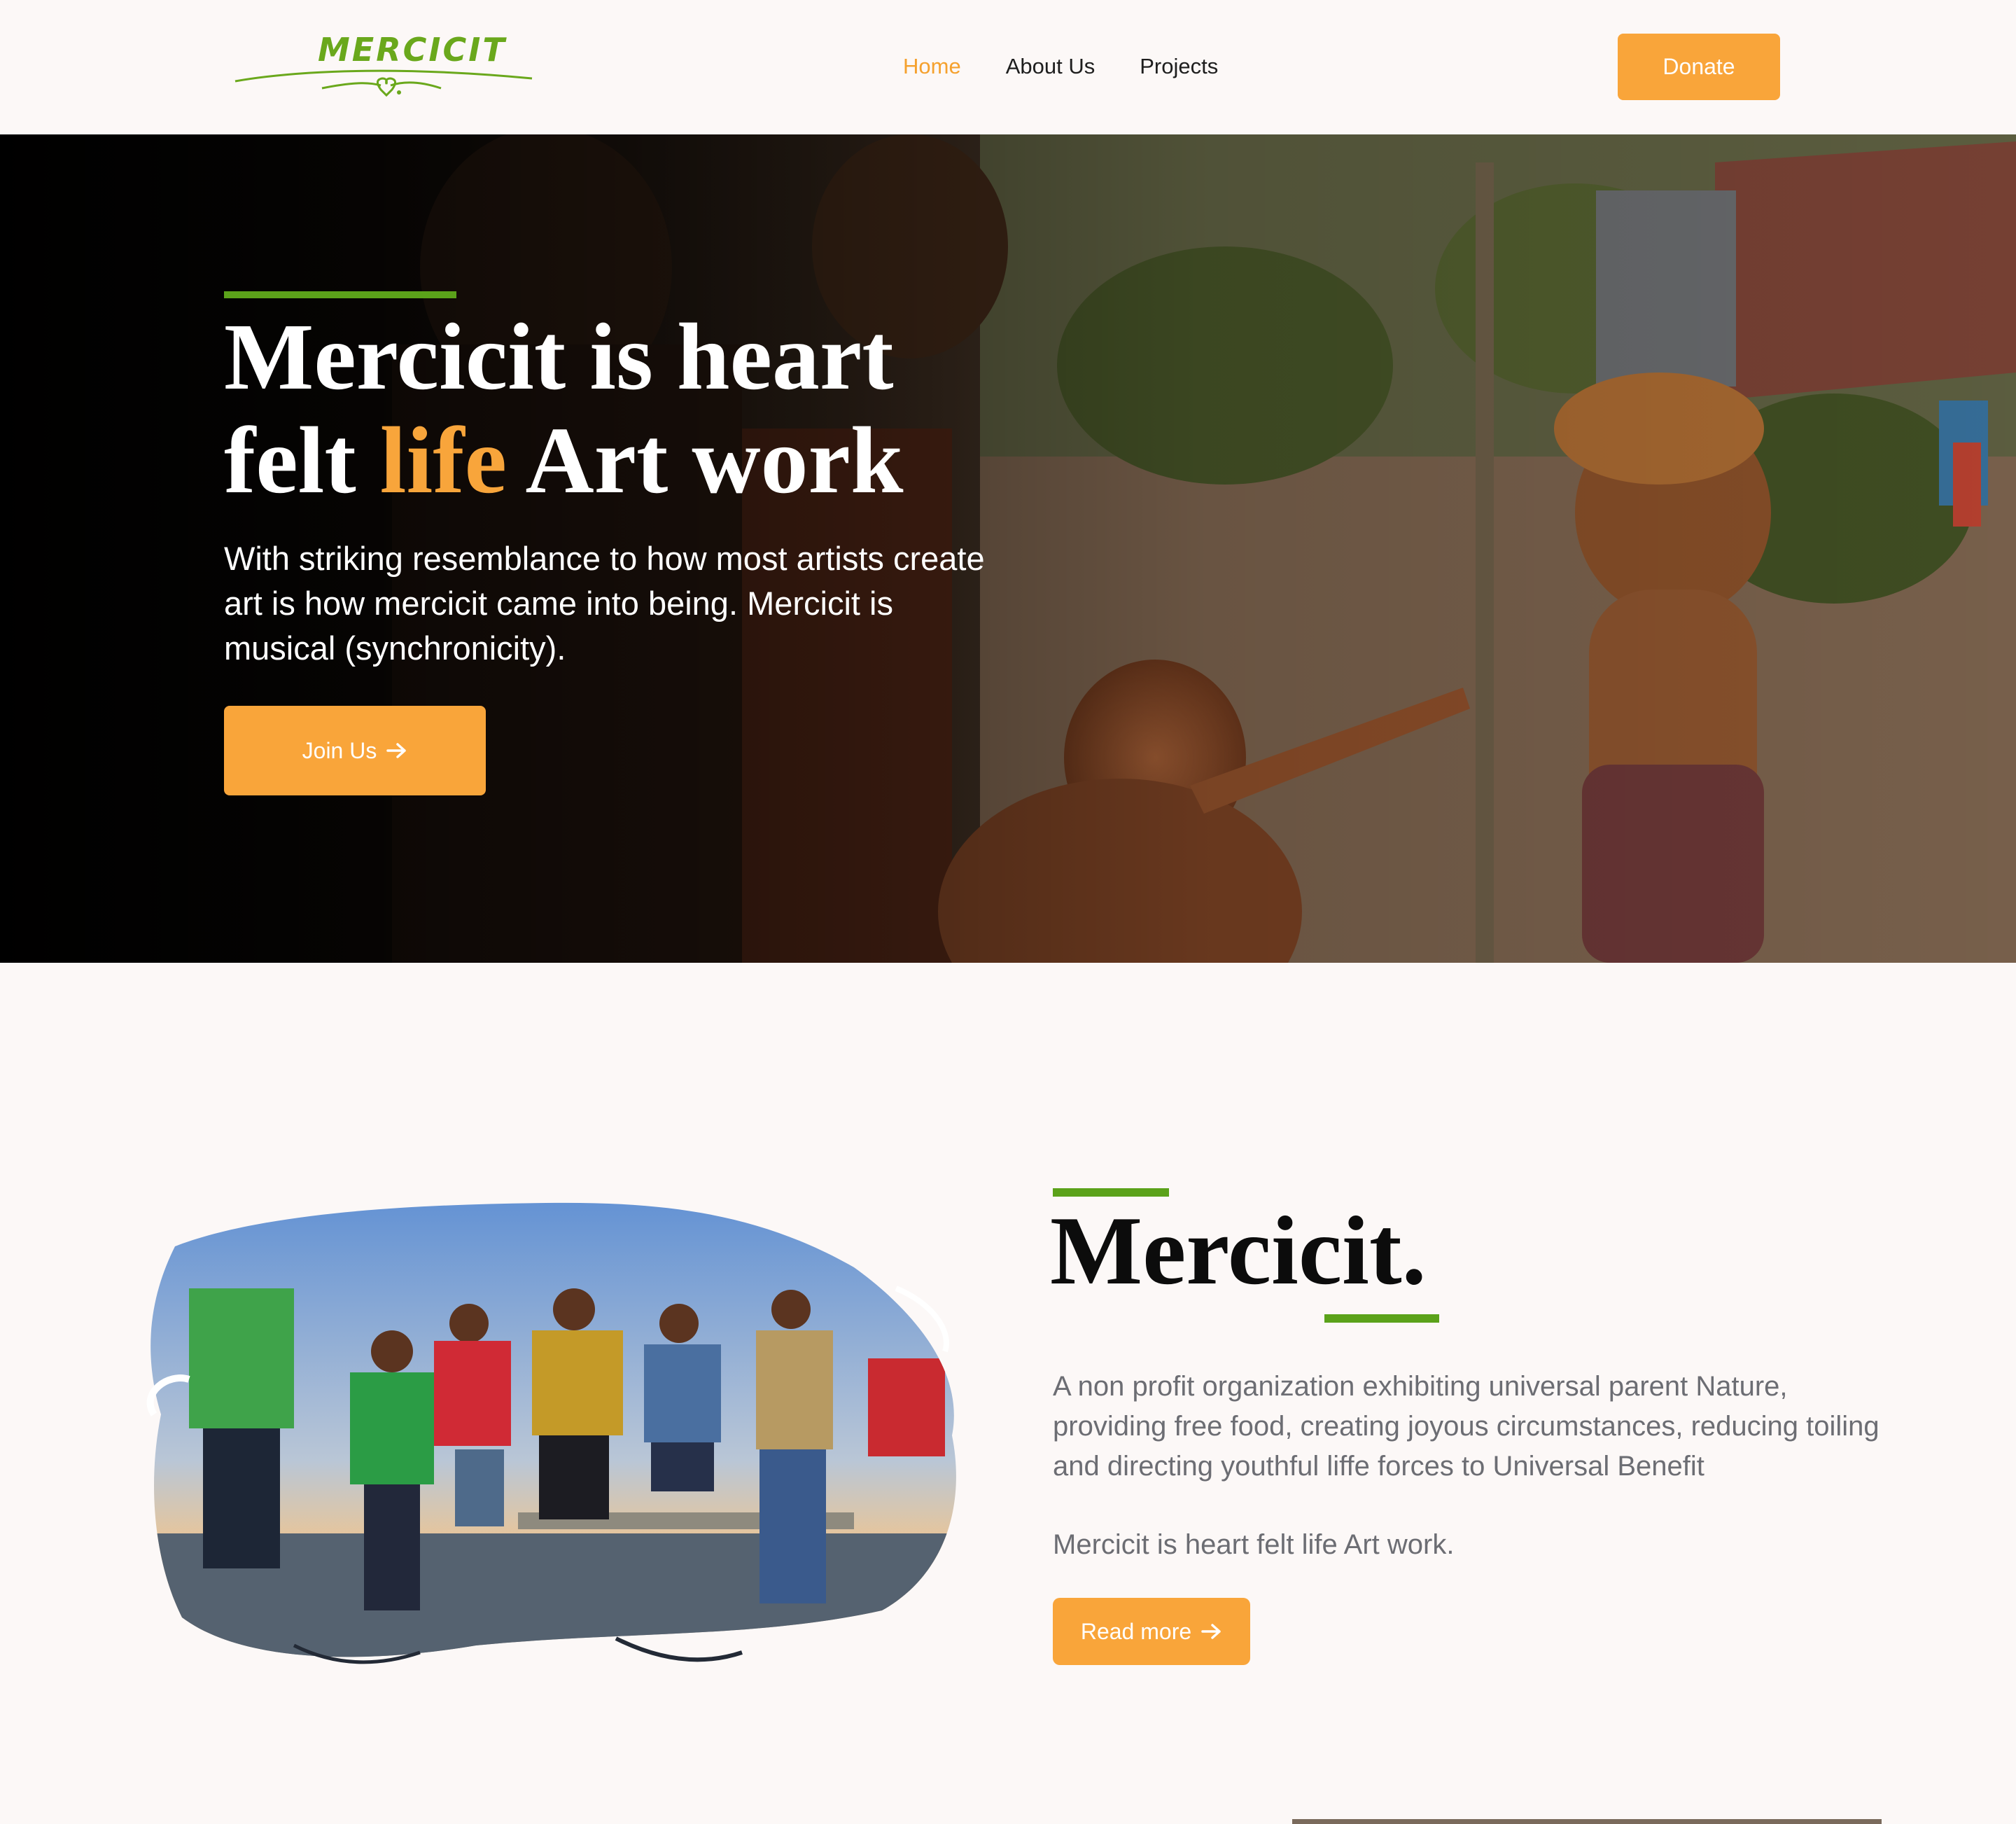  What do you see at coordinates (1254, 1545) in the screenshot?
I see `about-tagline: Mercicit is heart felt life Art work.` at bounding box center [1254, 1545].